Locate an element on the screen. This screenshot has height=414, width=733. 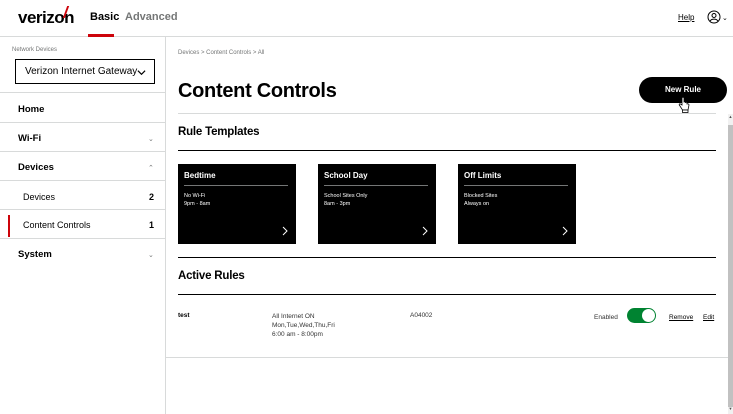
user-account-icon is located at coordinates (714, 17).